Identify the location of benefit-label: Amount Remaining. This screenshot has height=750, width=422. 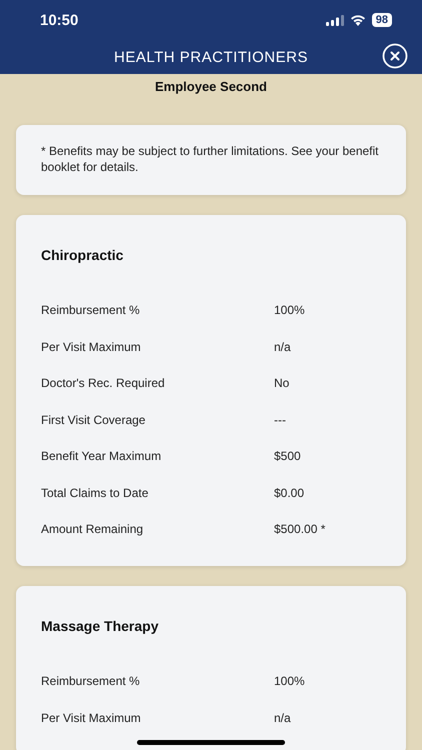
(92, 529).